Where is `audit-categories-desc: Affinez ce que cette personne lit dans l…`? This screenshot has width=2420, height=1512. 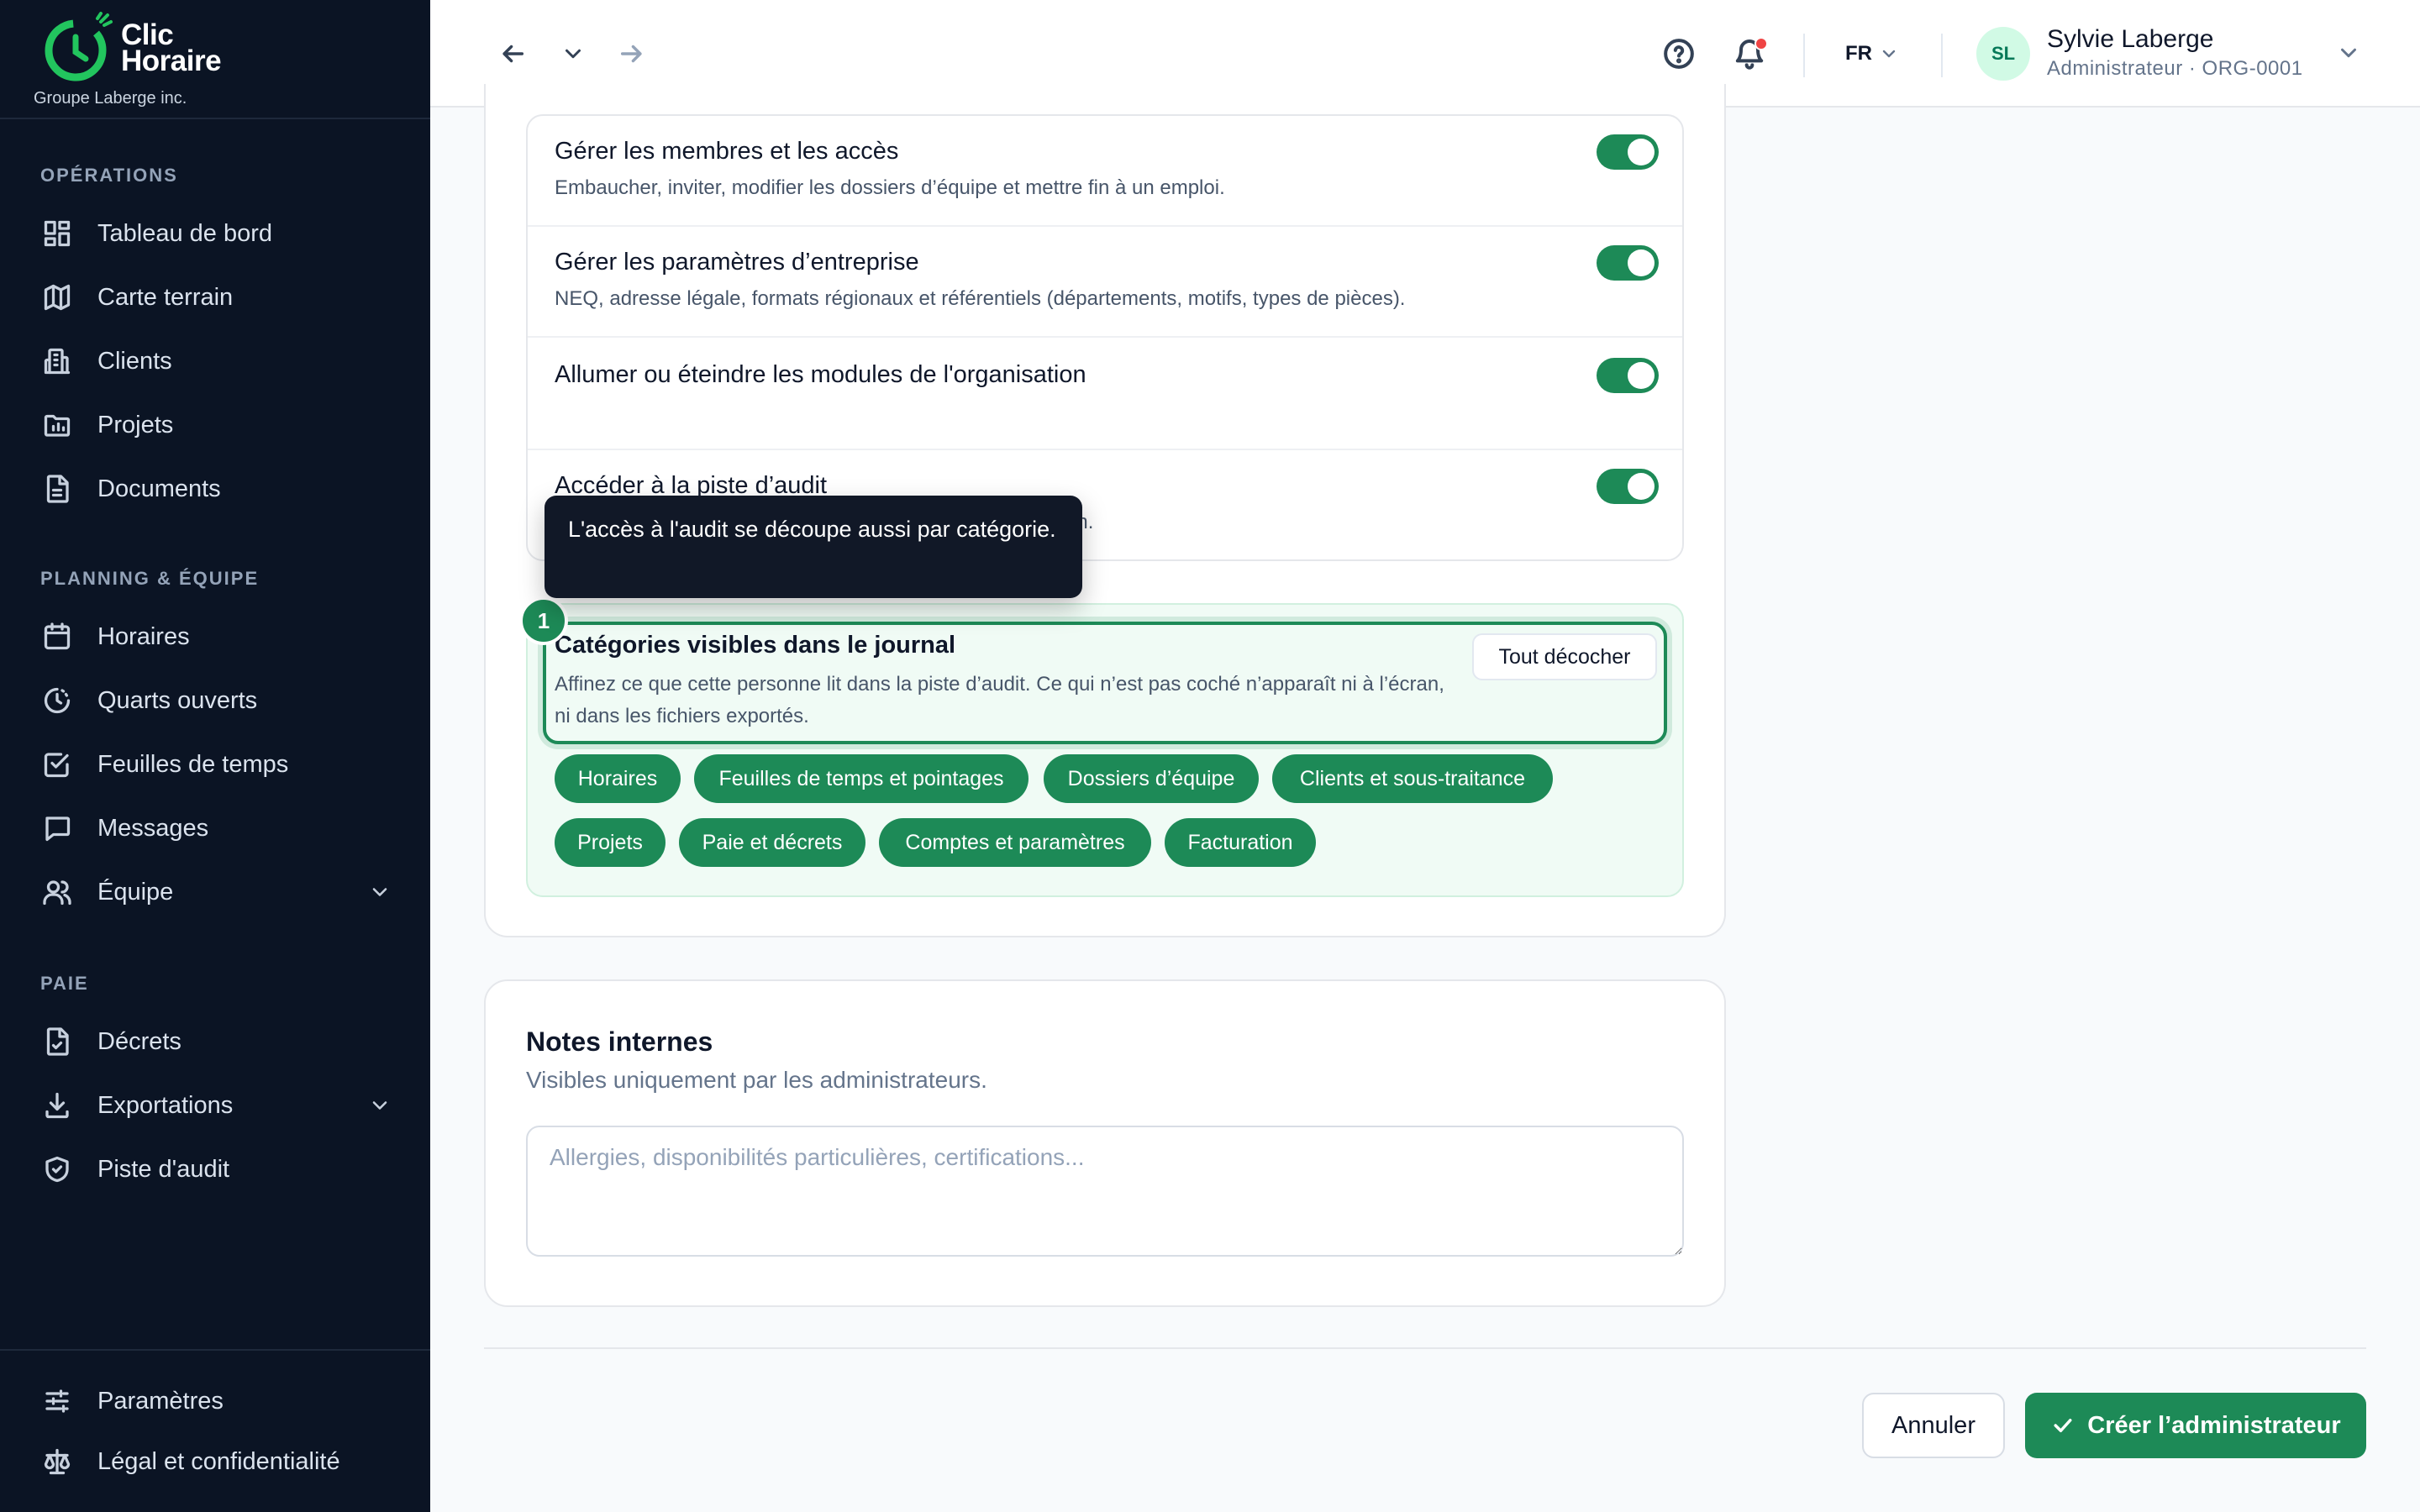
audit-categories-desc: Affinez ce que cette personne lit dans l… is located at coordinates (999, 700).